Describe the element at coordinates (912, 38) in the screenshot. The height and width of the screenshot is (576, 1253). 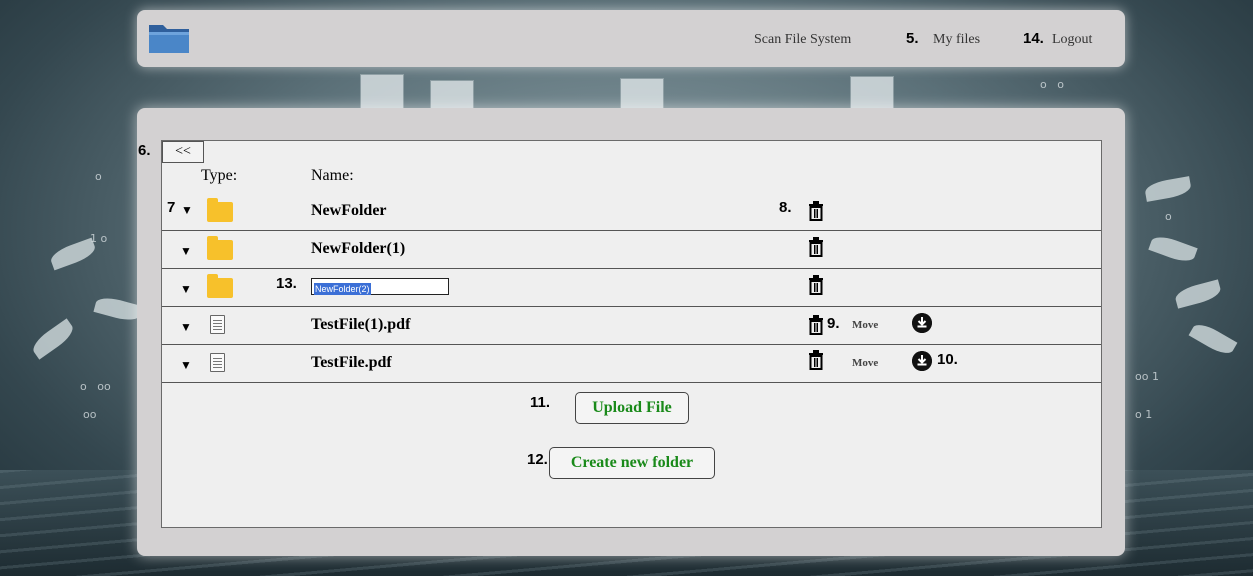
I see `annotation-number: 5.` at that location.